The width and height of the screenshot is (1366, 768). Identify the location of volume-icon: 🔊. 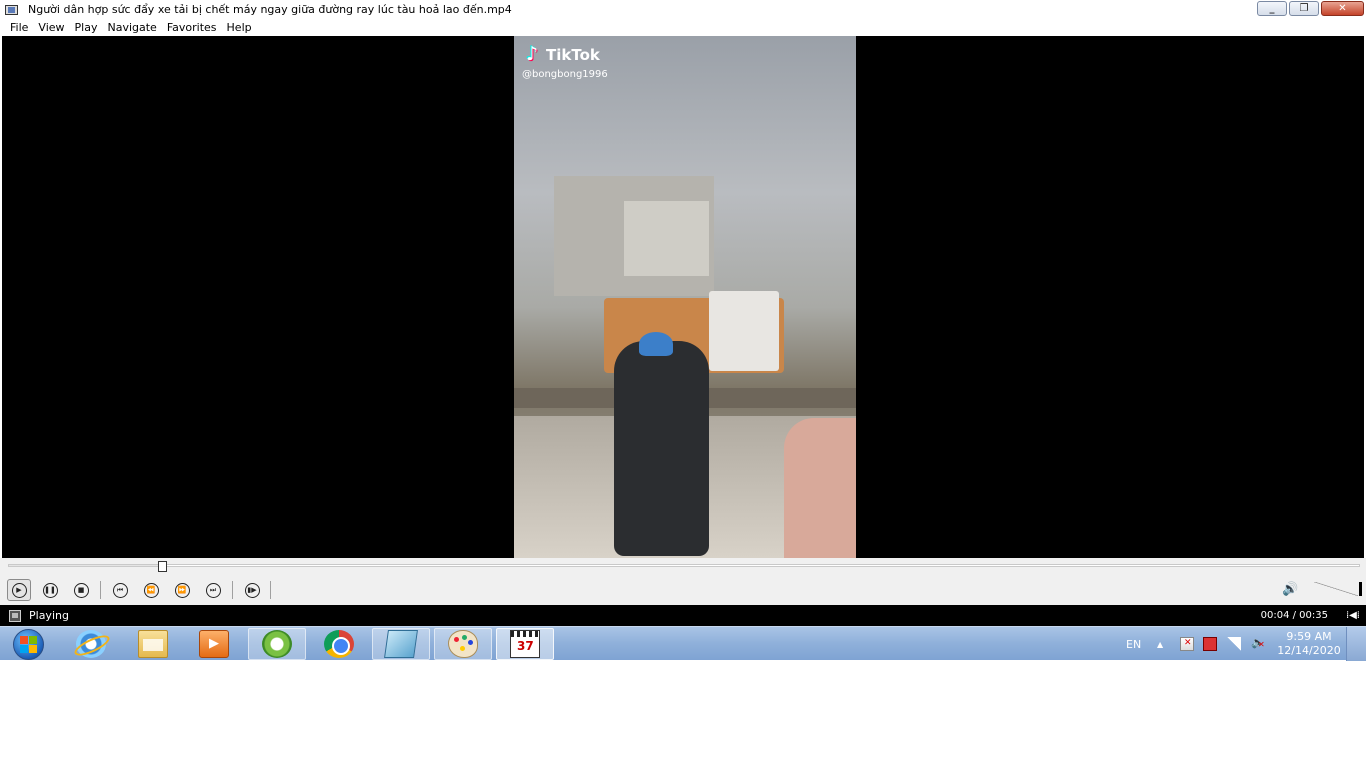
(1291, 590).